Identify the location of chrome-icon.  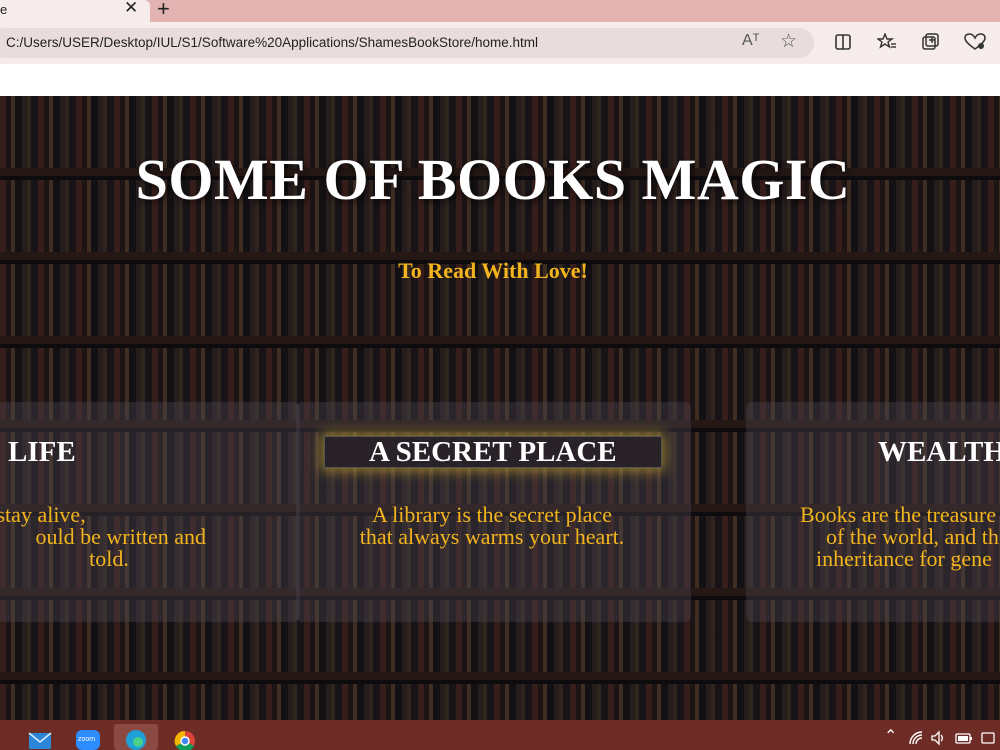
(184, 740).